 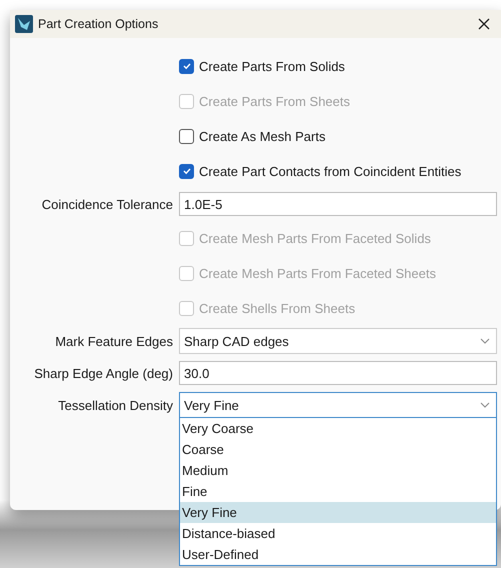 I want to click on dropdown-option: Very Coarse, so click(x=338, y=428).